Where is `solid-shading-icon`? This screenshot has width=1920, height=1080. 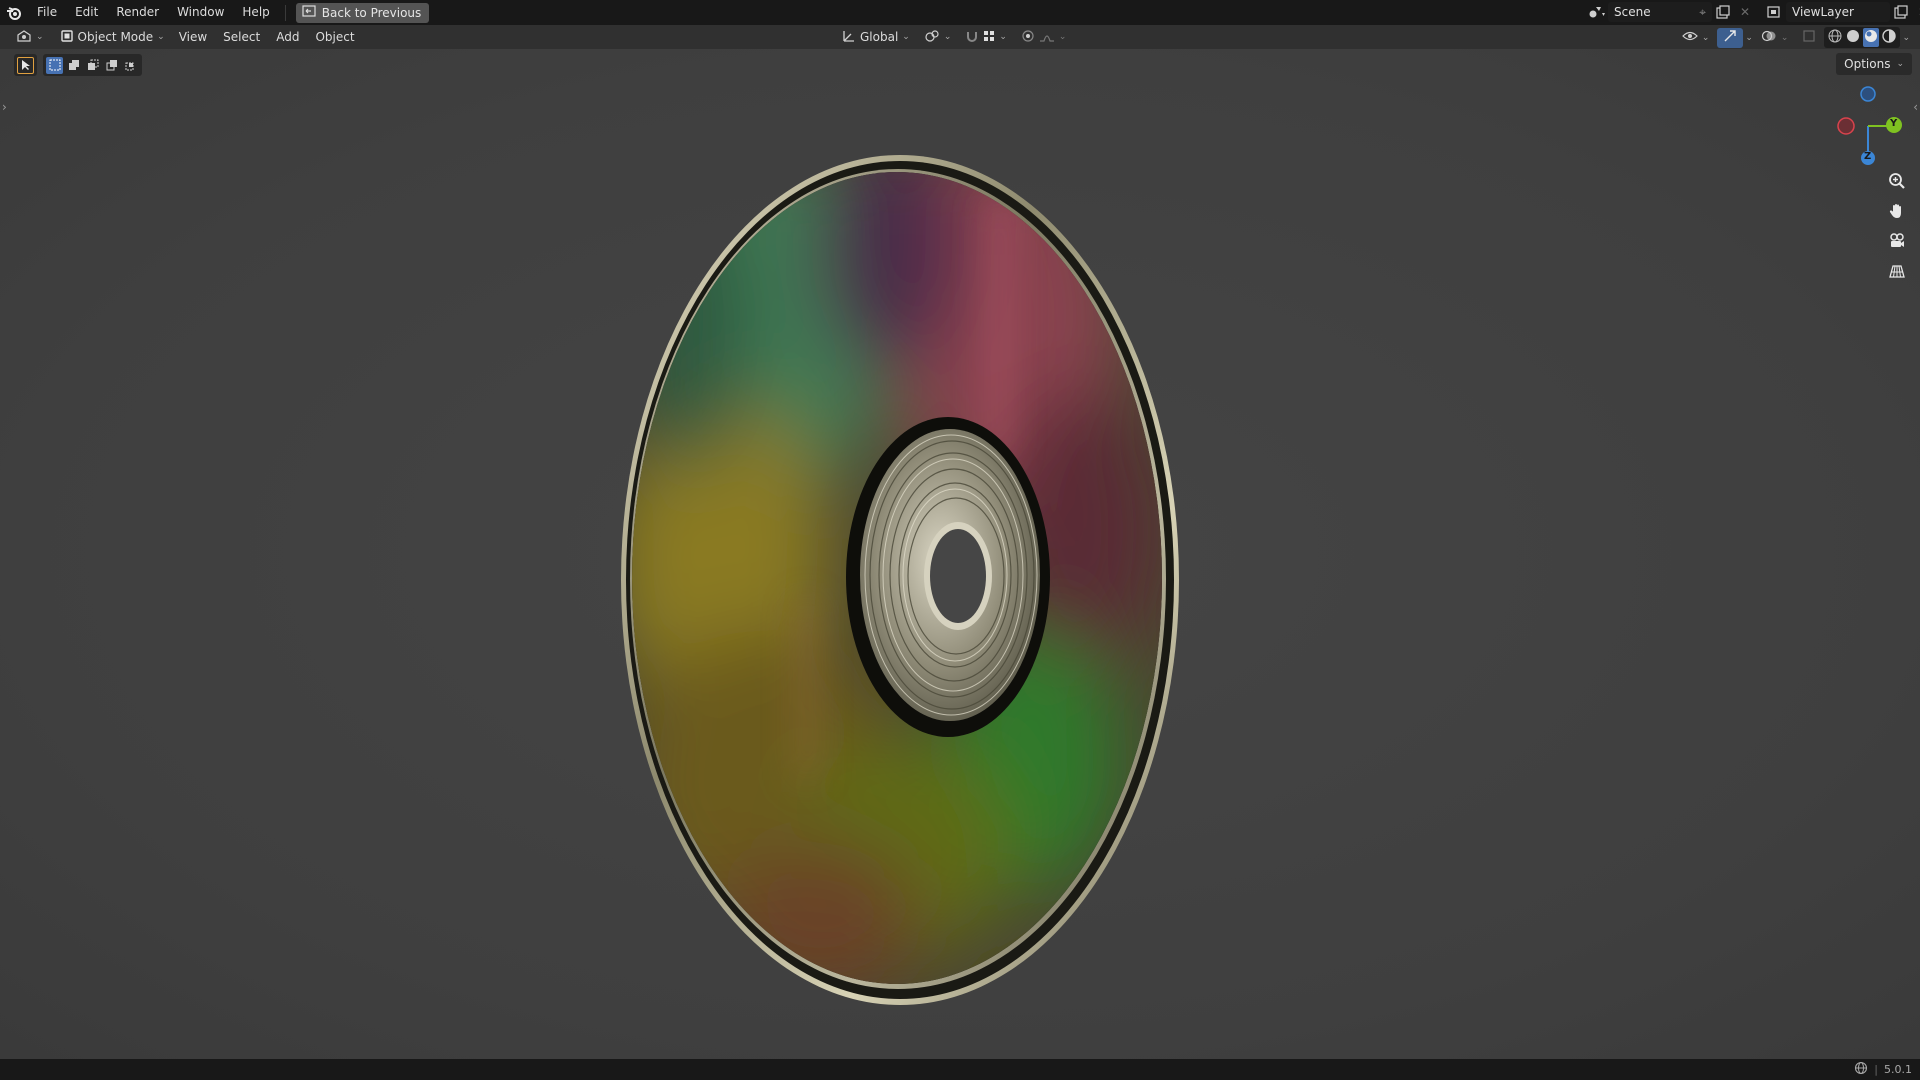 solid-shading-icon is located at coordinates (1853, 37).